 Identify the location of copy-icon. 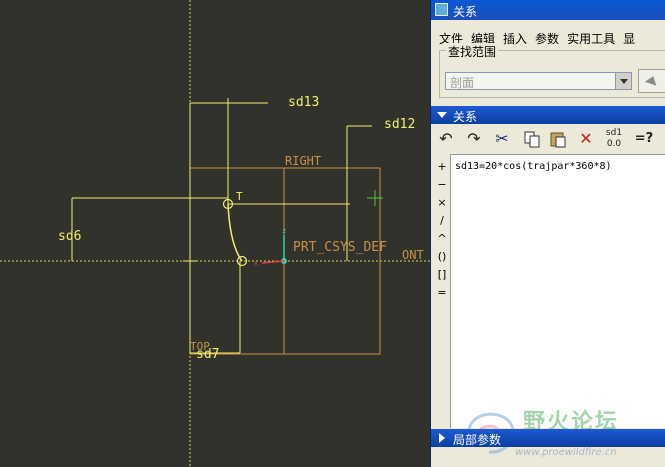
(532, 139).